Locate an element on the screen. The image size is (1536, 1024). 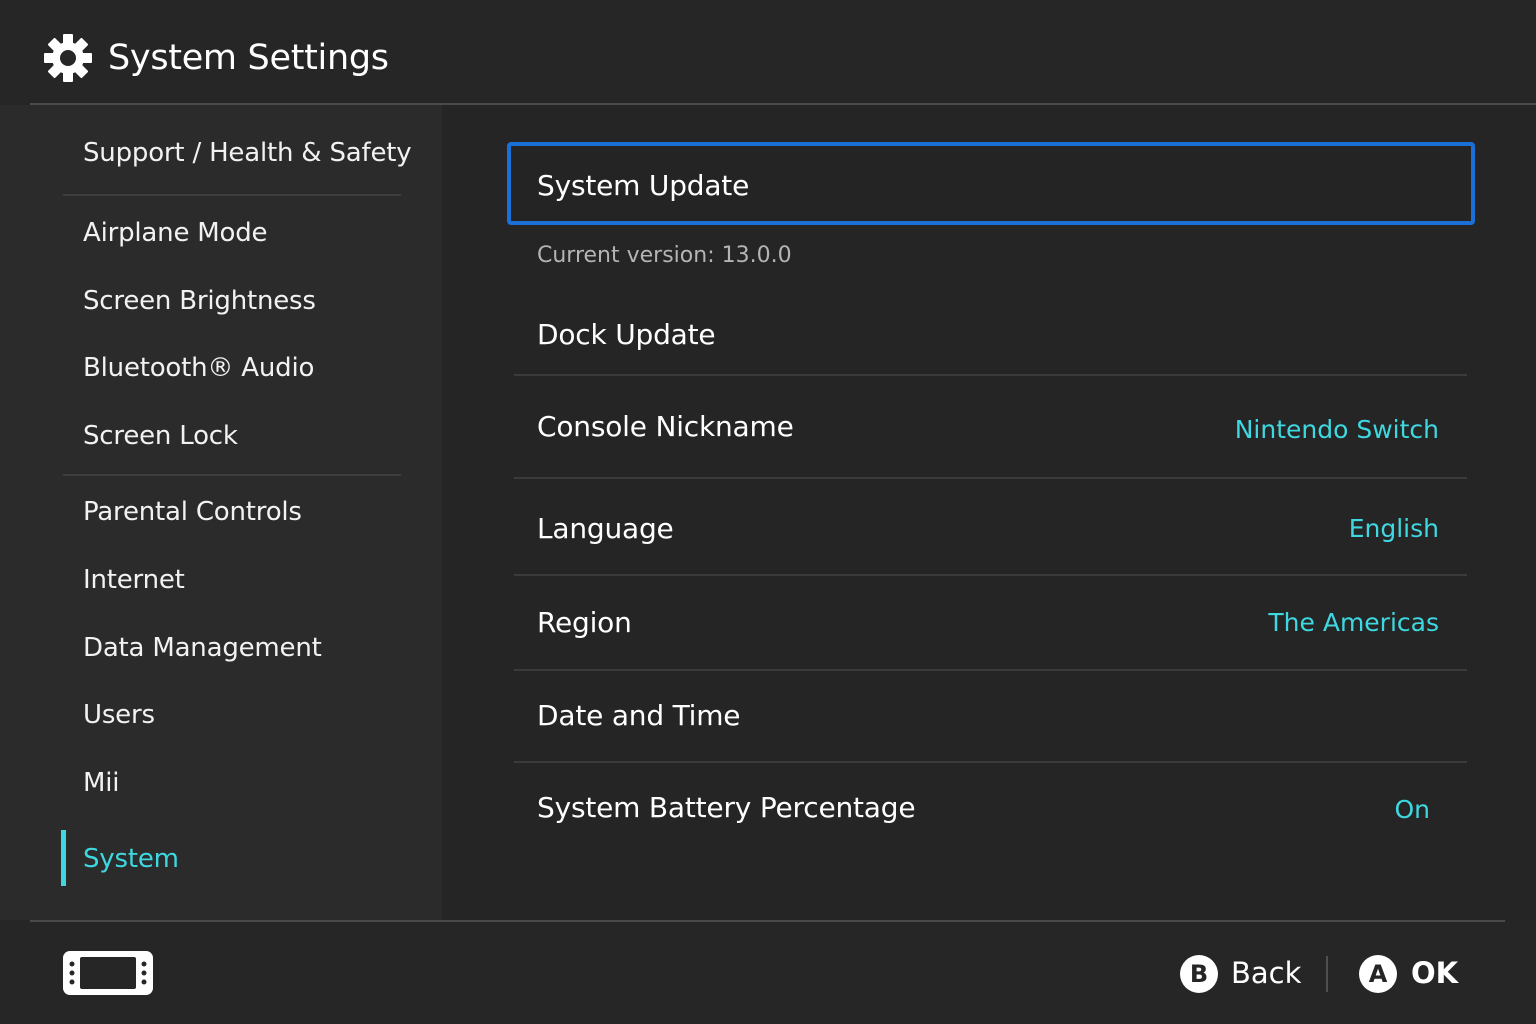
dock-update-row: Dock Update is located at coordinates (626, 335).